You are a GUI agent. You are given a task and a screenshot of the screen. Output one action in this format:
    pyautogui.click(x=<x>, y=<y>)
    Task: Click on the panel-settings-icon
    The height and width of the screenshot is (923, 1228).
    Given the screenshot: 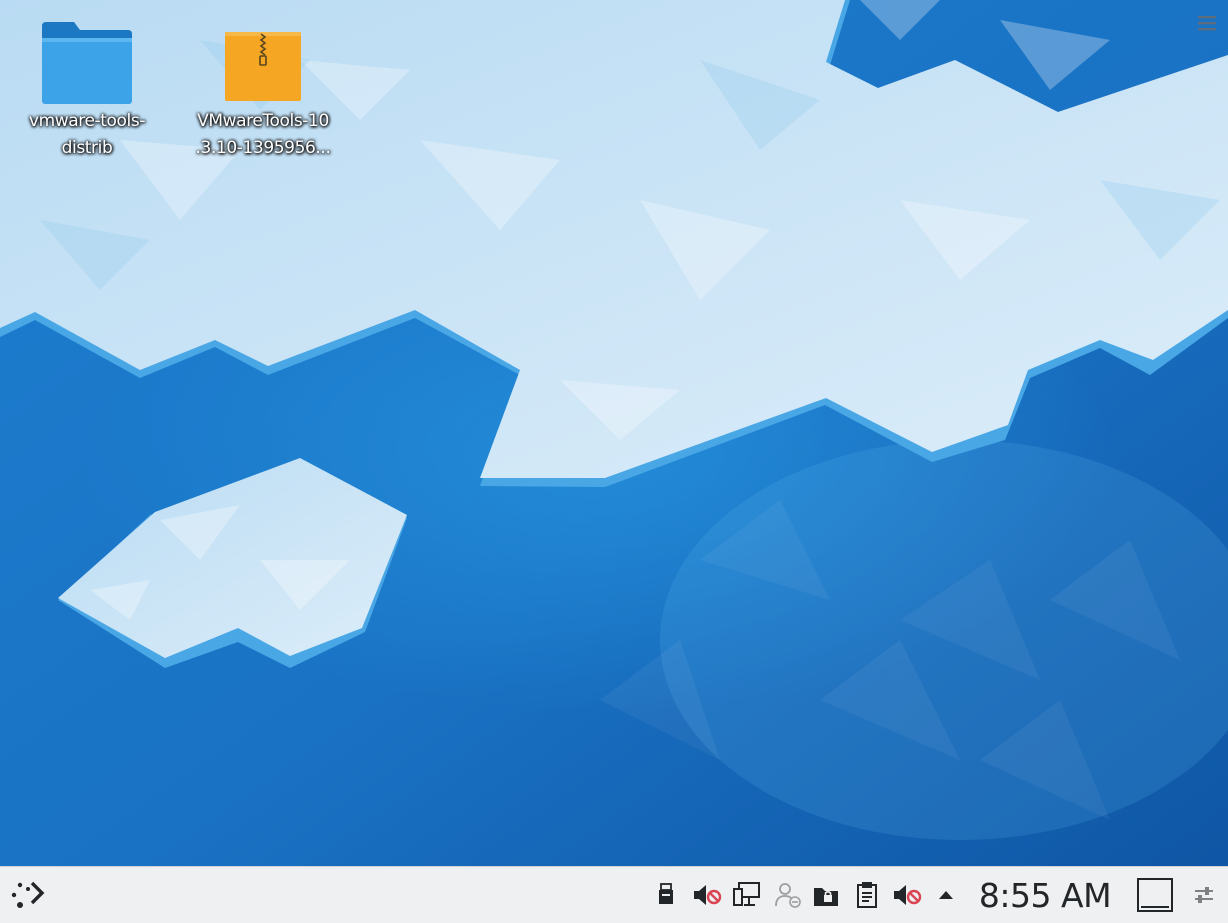 What is the action you would take?
    pyautogui.click(x=1204, y=895)
    